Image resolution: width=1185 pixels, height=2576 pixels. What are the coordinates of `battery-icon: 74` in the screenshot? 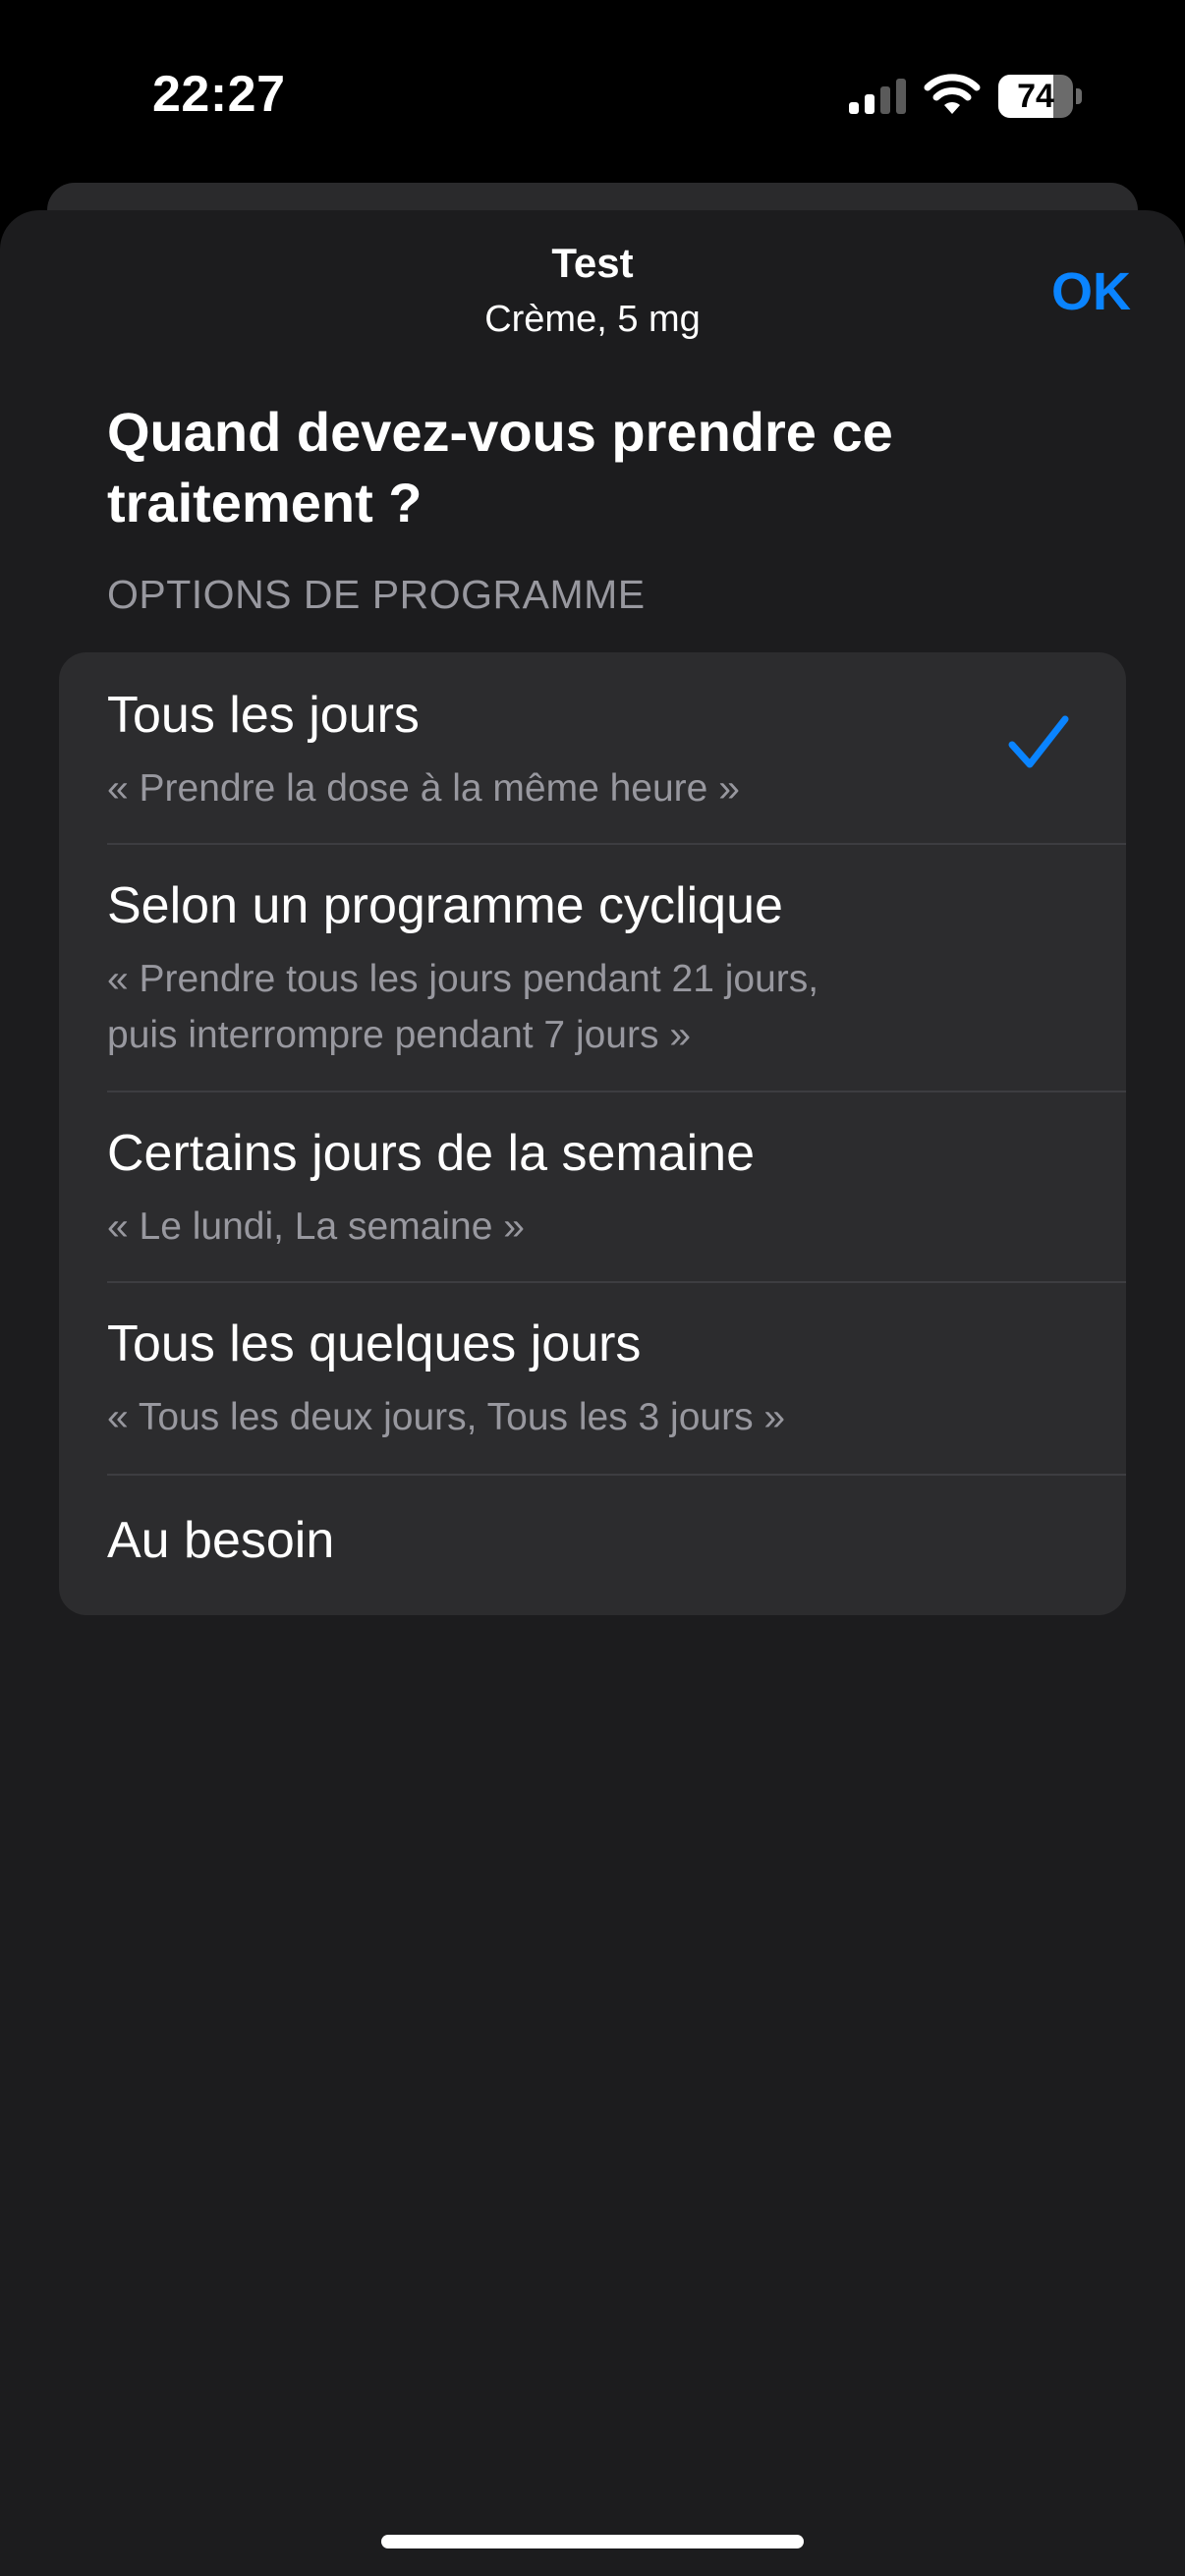 It's located at (1041, 96).